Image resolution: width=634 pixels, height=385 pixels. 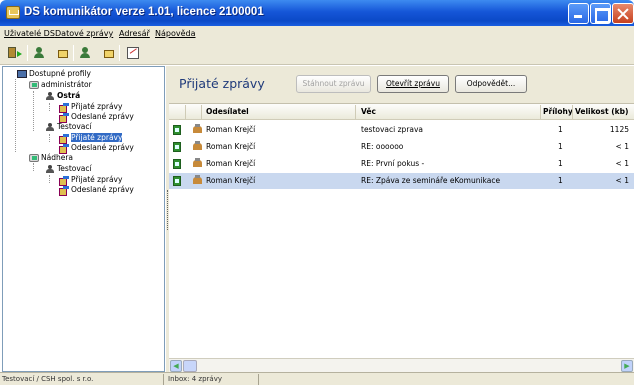 What do you see at coordinates (22, 74) in the screenshot?
I see `profiles-icon` at bounding box center [22, 74].